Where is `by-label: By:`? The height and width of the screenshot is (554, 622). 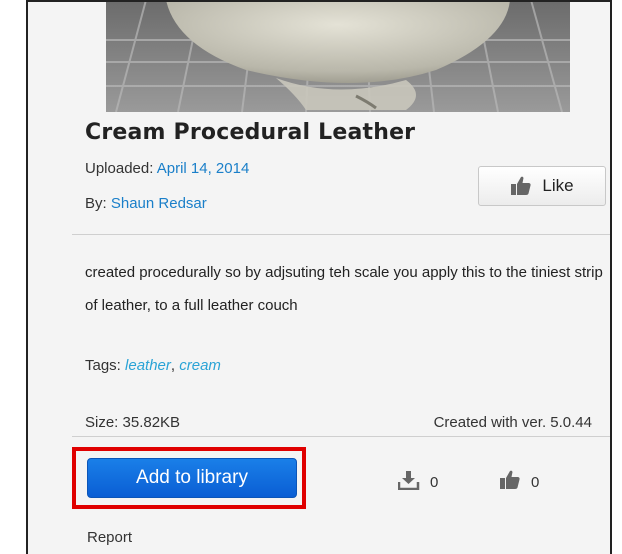 by-label: By: is located at coordinates (96, 203).